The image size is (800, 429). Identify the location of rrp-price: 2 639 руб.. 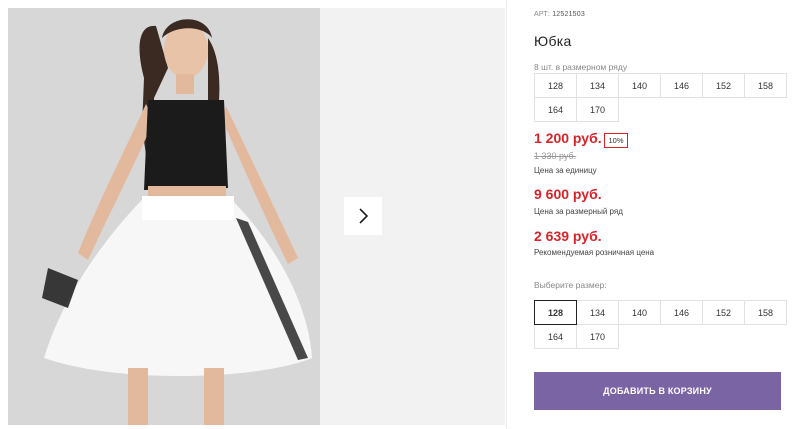
(568, 236).